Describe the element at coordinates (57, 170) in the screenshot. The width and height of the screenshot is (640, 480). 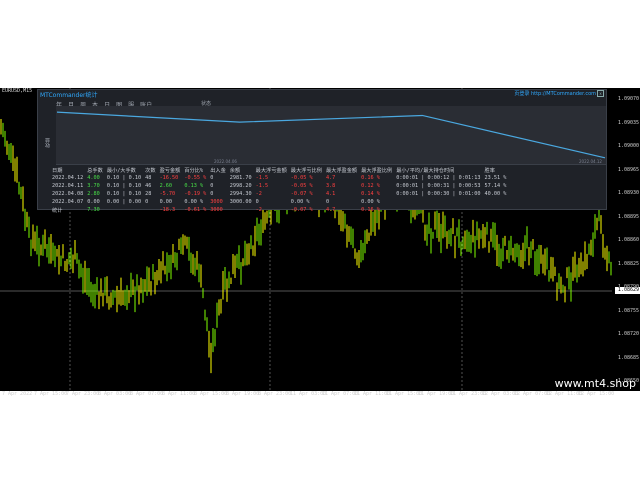
I see `column-header: 日期` at that location.